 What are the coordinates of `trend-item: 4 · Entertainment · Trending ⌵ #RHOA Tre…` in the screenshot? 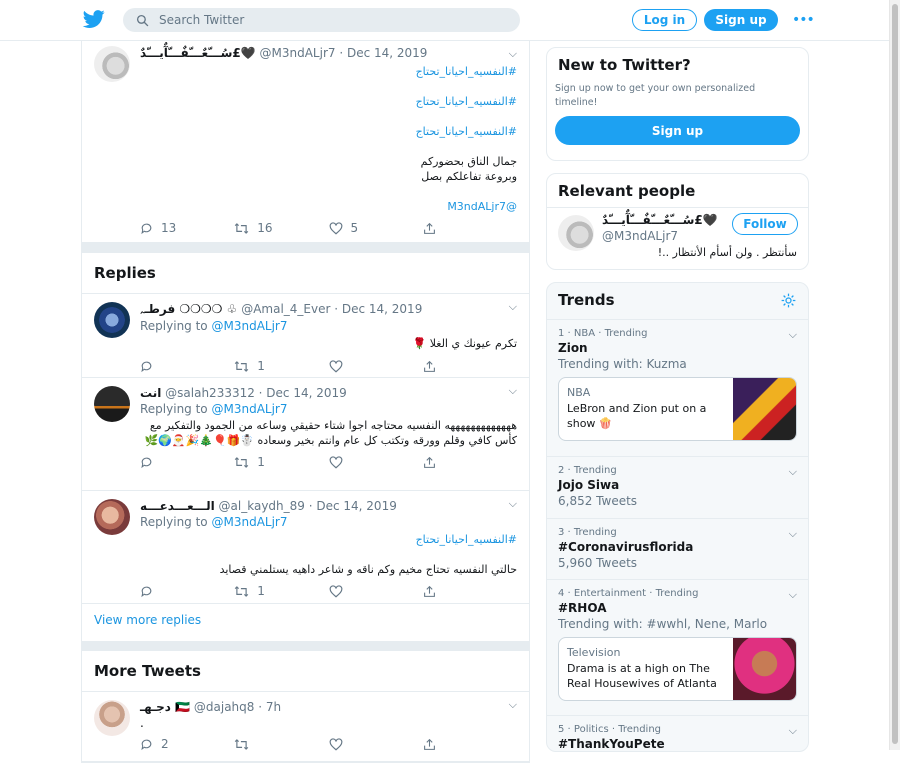 It's located at (677, 648).